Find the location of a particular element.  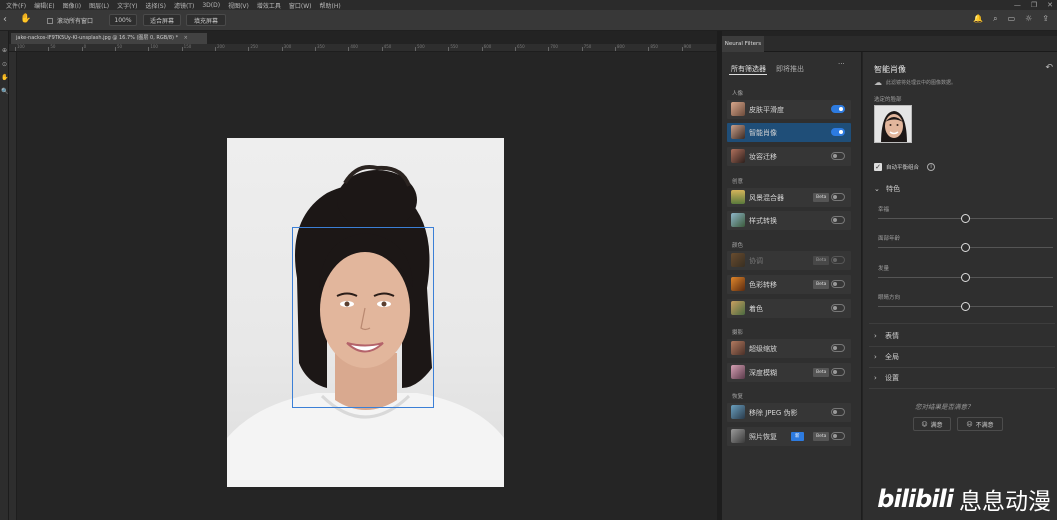

global-section-header: › 全局 is located at coordinates (886, 357).